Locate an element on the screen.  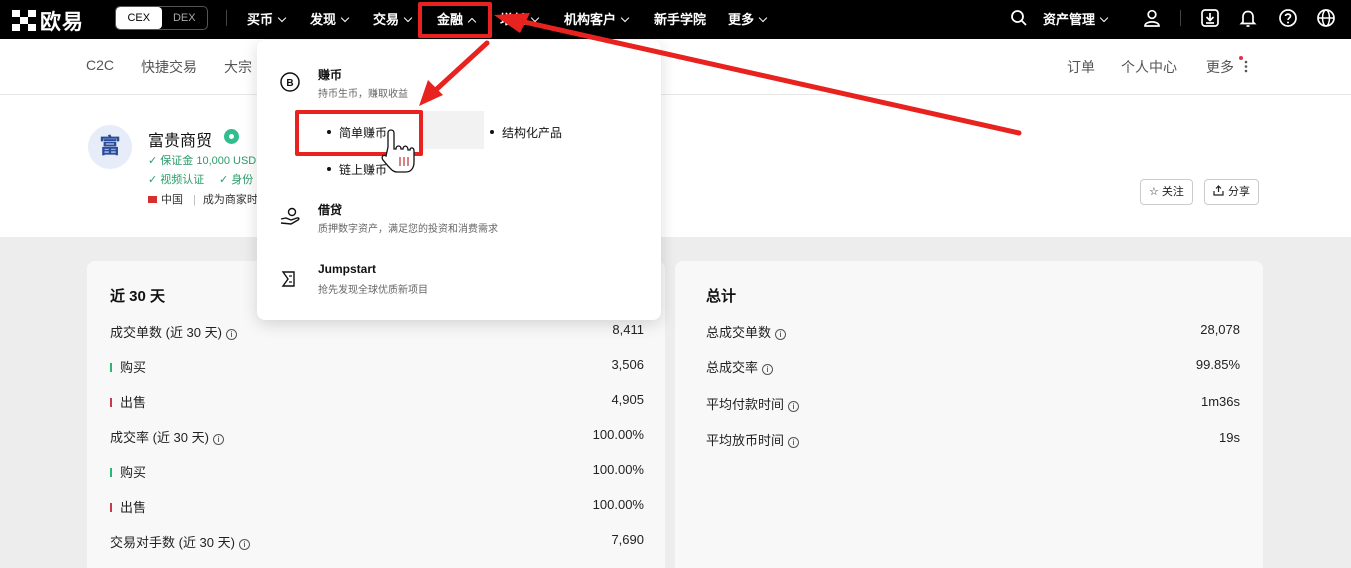
nav-asset-management: 资产管理 is located at coordinates (1076, 18).